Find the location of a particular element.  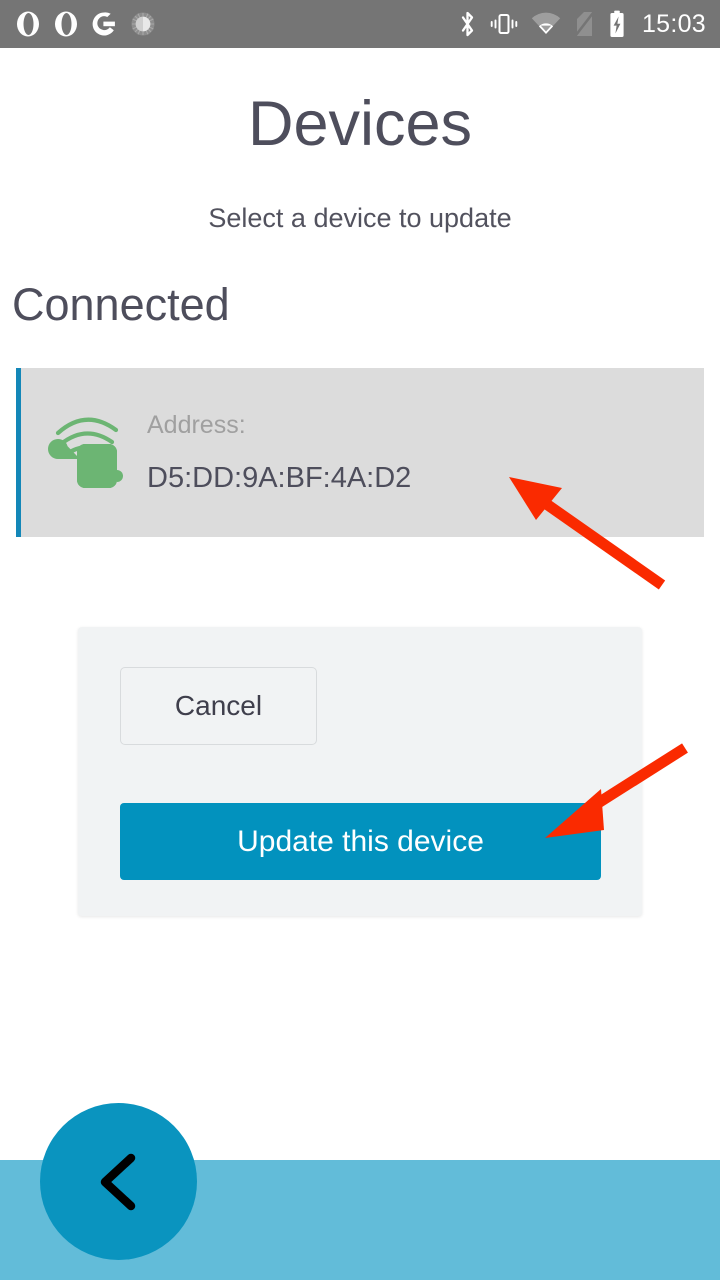

status-bar-left-icons is located at coordinates (86, 24).